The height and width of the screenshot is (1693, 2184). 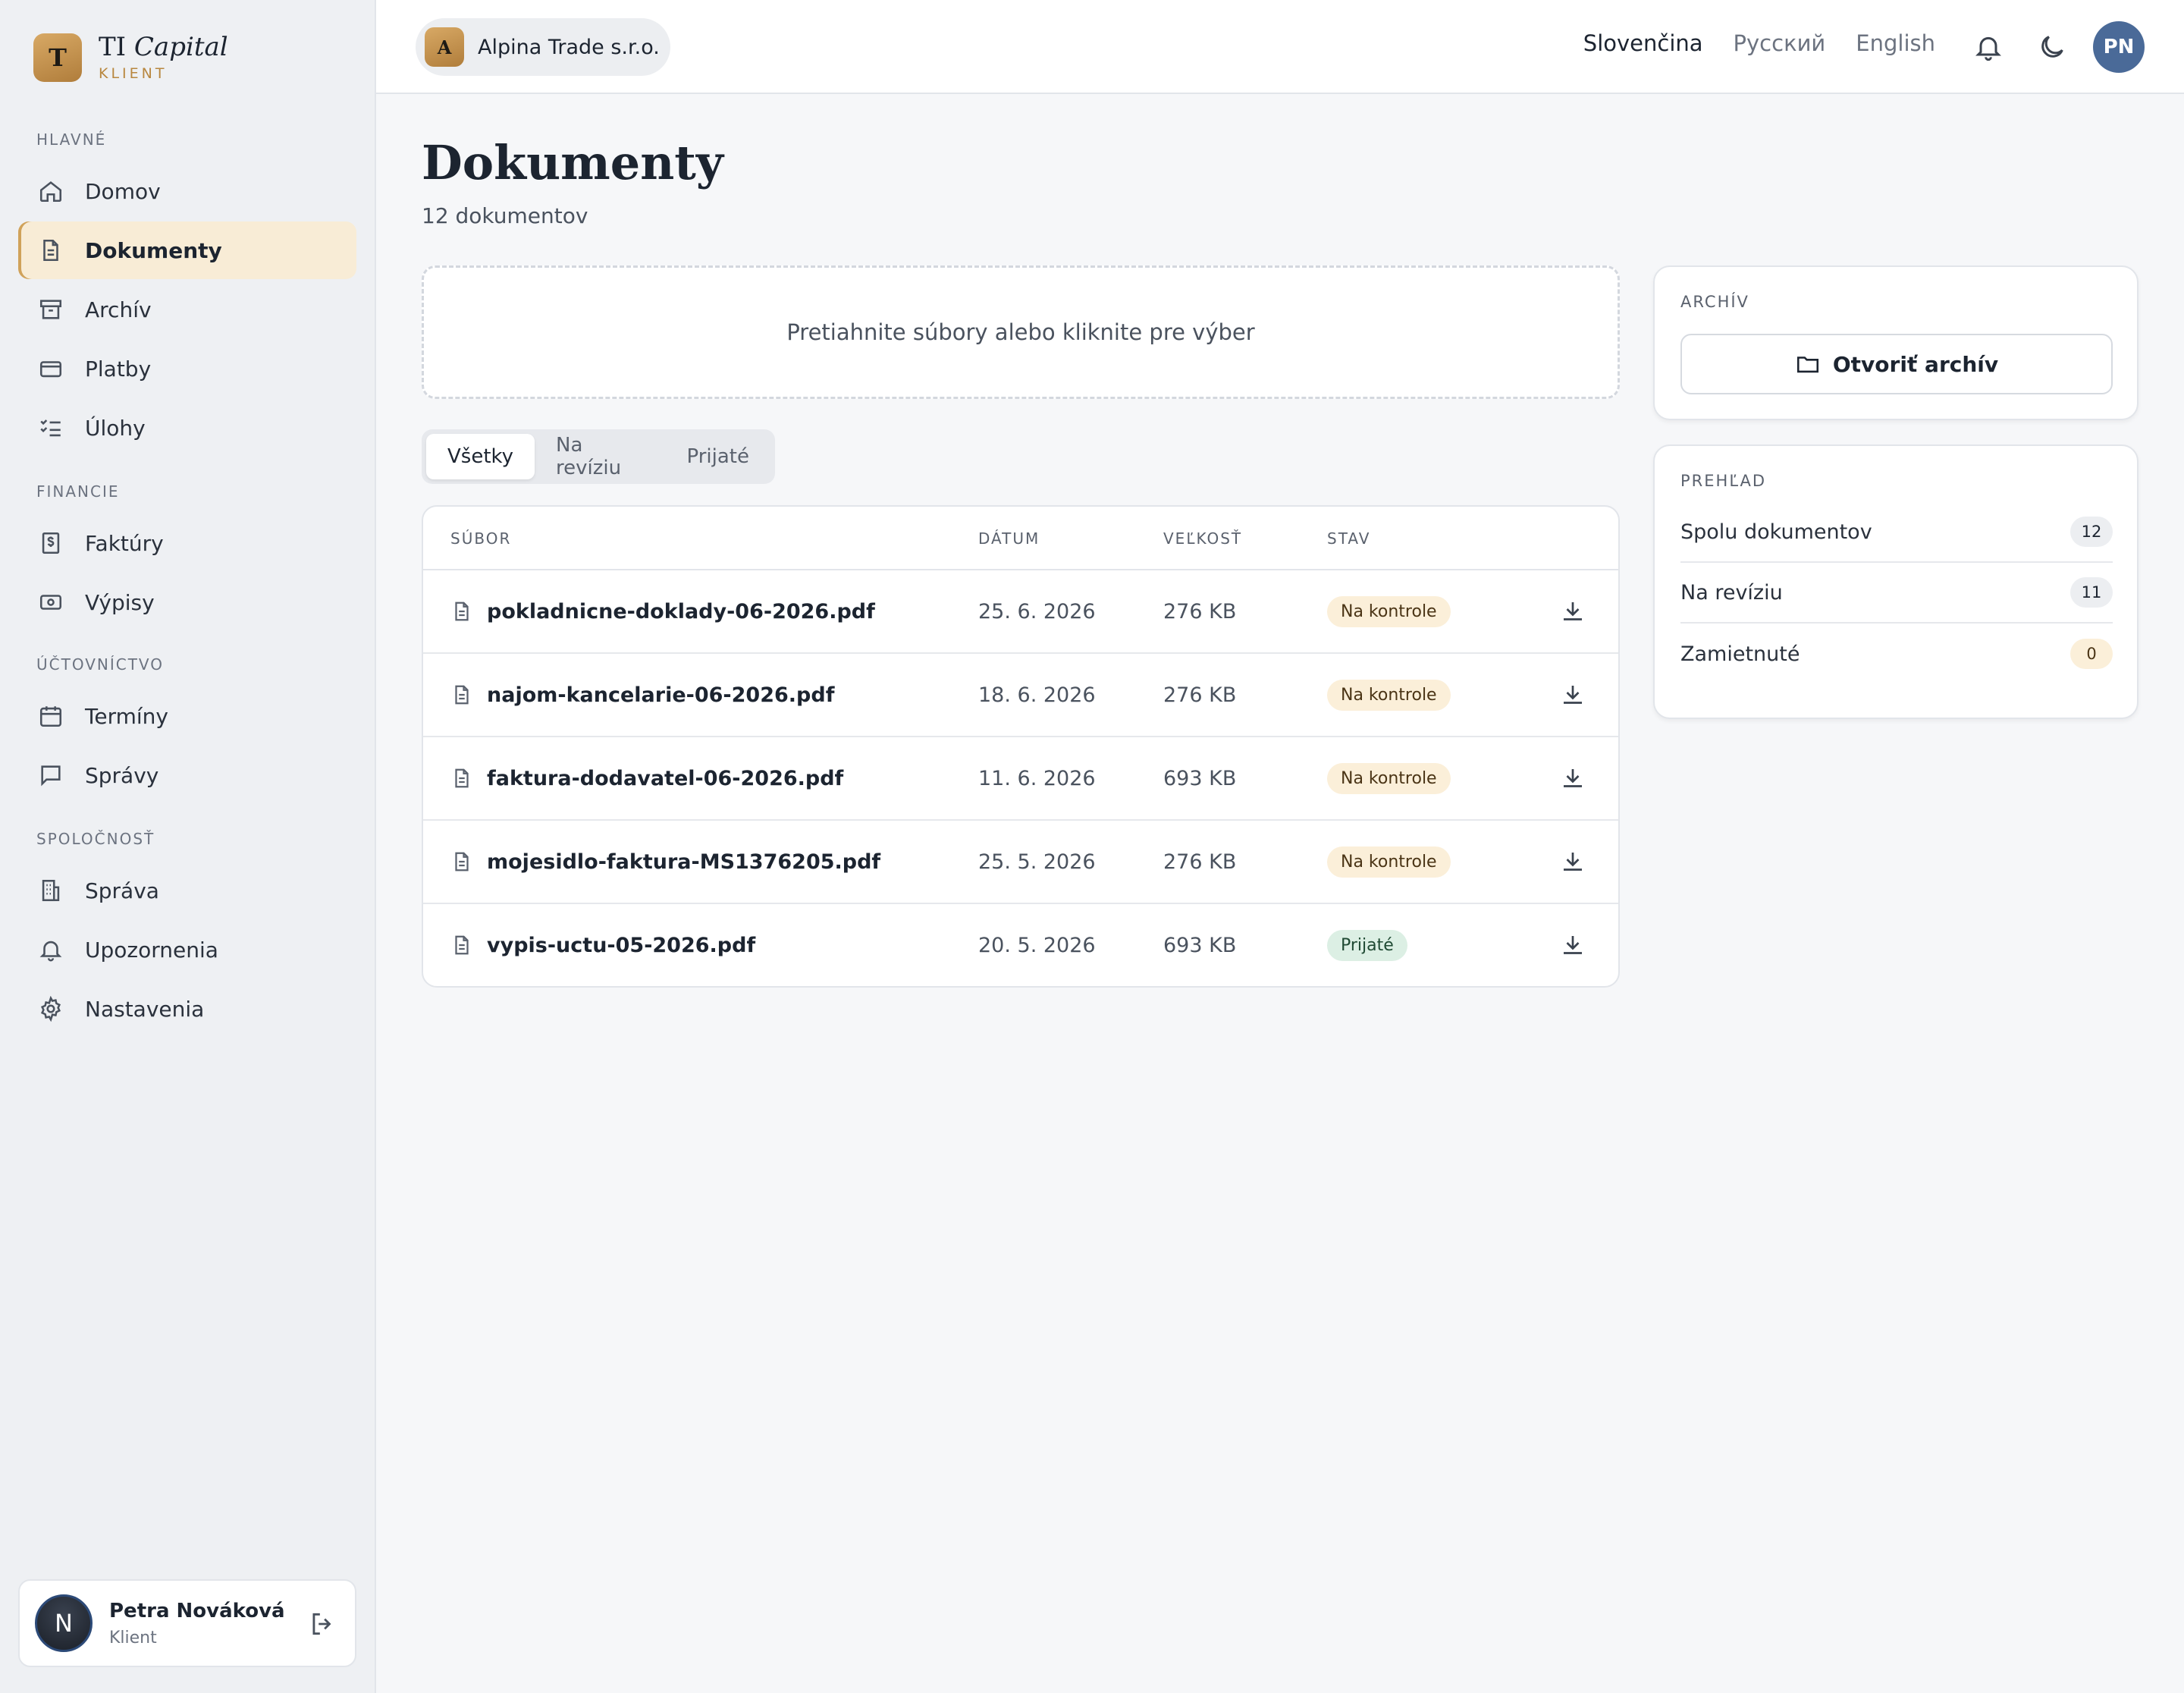 I want to click on file-name: pokladnicne-doklady-06-2026.pdf, so click(x=681, y=611).